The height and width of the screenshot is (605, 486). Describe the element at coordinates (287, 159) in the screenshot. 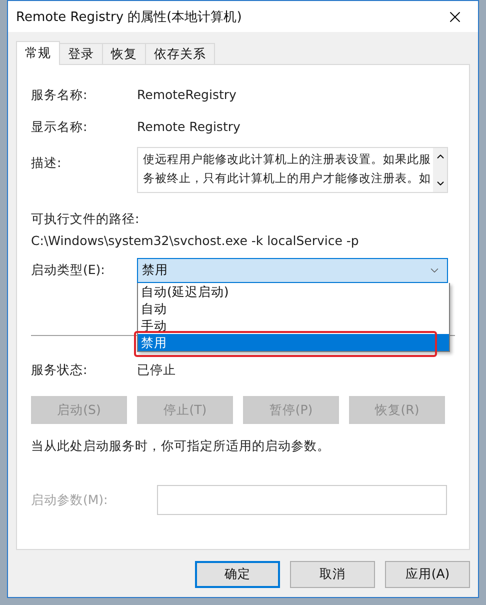

I see `description-text: 使远程用户能修改此计算机上的注册表设置。如果此服` at that location.